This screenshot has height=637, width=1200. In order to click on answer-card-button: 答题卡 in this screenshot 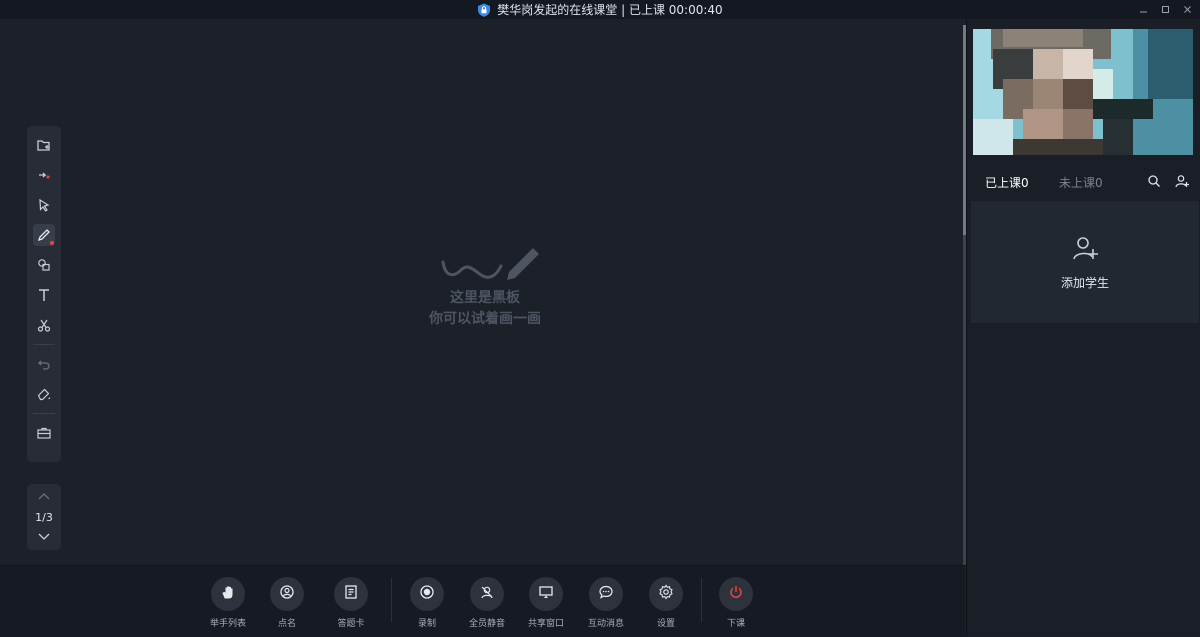, I will do `click(351, 603)`.